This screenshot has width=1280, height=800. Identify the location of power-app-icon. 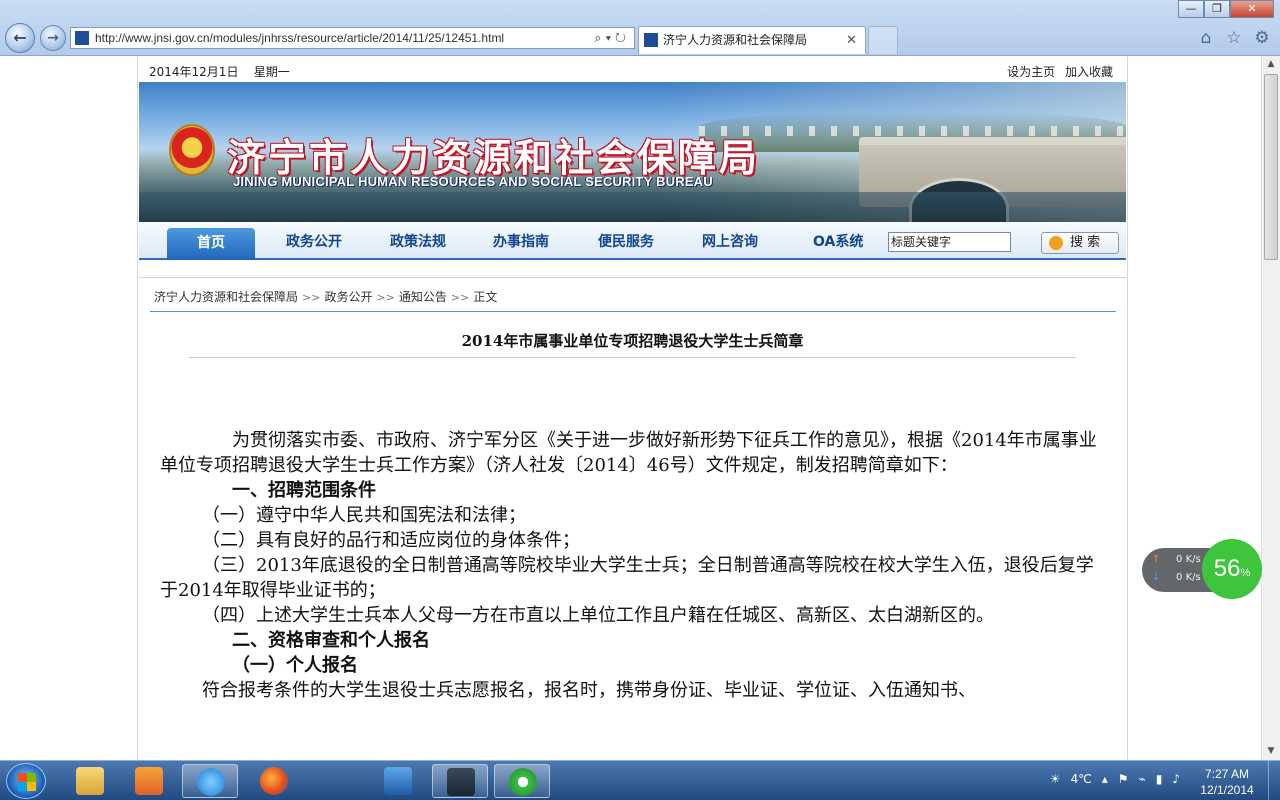
(523, 782).